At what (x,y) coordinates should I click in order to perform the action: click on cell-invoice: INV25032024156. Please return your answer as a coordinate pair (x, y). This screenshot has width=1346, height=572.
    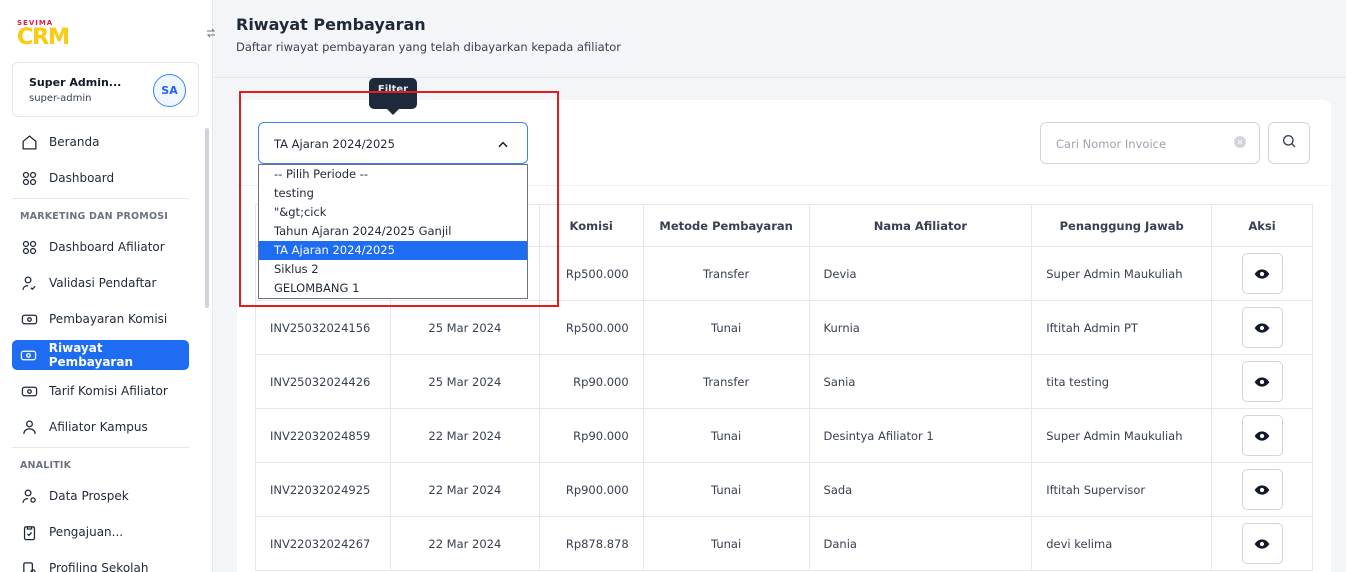
    Looking at the image, I should click on (323, 327).